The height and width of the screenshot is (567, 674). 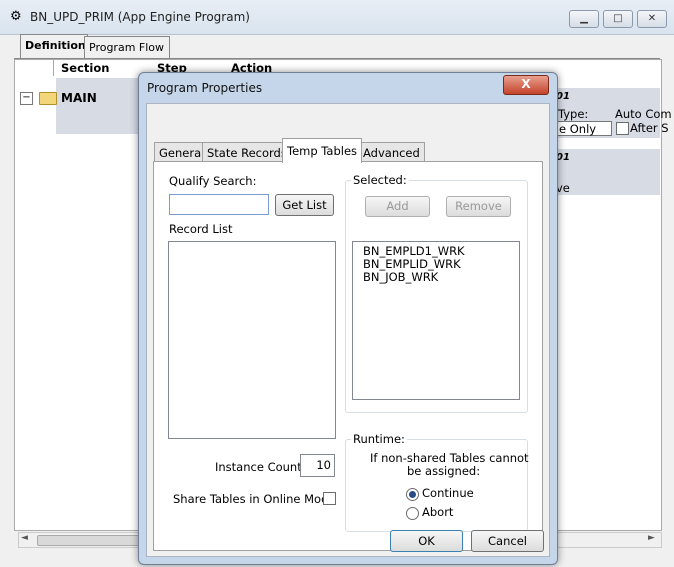 I want to click on tab-temp-tables: Temp Tables, so click(x=322, y=150).